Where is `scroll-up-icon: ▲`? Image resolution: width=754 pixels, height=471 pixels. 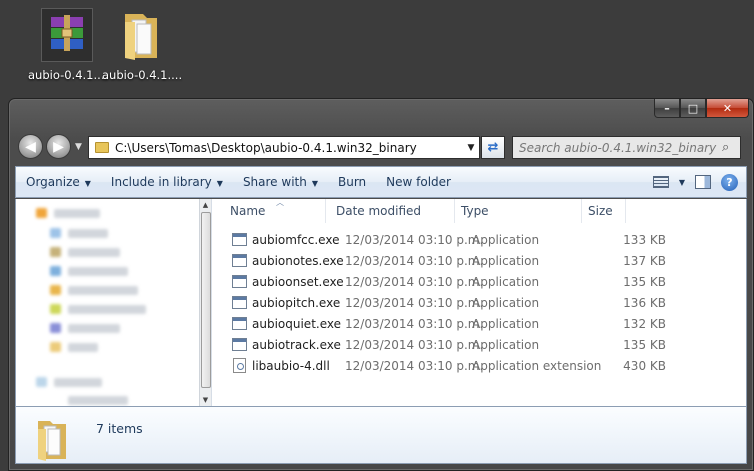 scroll-up-icon: ▲ is located at coordinates (205, 205).